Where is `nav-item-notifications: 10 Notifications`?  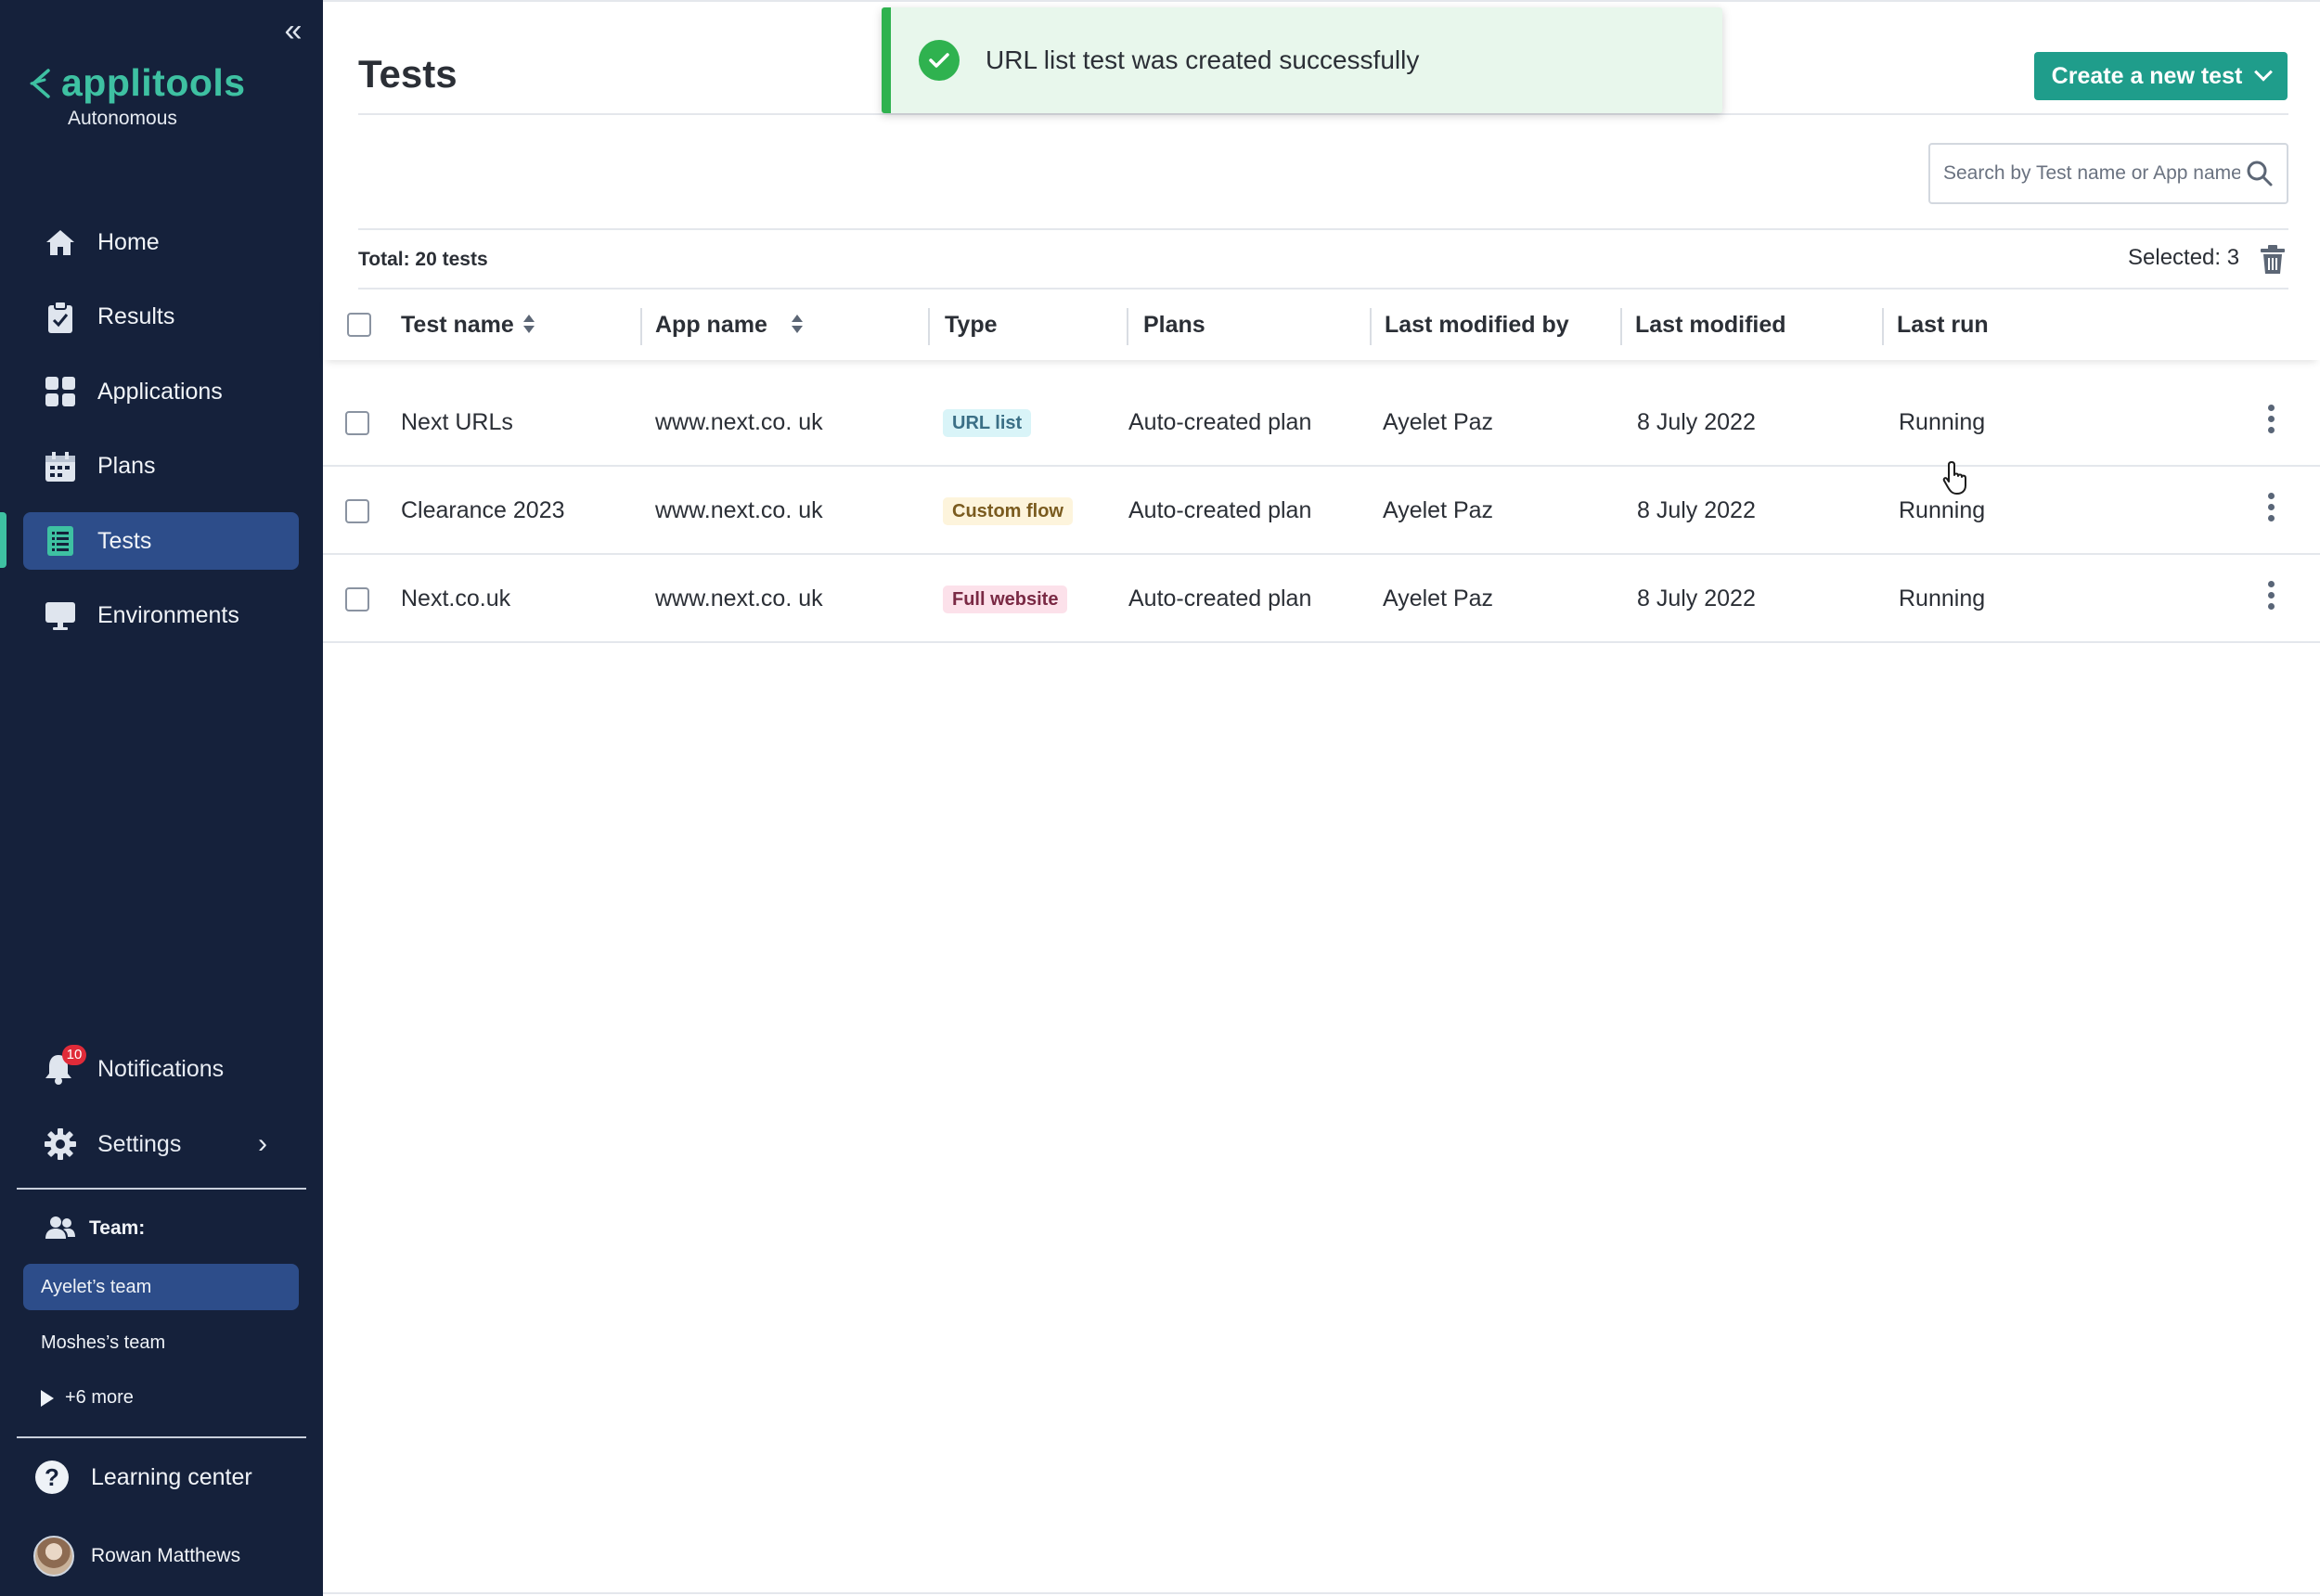
nav-item-notifications: 10 Notifications is located at coordinates (161, 1069).